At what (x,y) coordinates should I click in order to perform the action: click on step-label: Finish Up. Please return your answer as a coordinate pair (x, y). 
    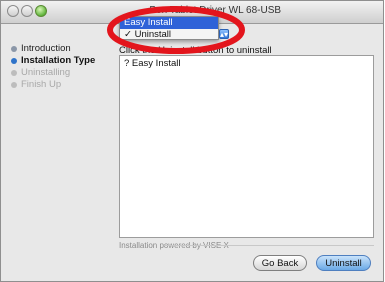
    Looking at the image, I should click on (41, 84).